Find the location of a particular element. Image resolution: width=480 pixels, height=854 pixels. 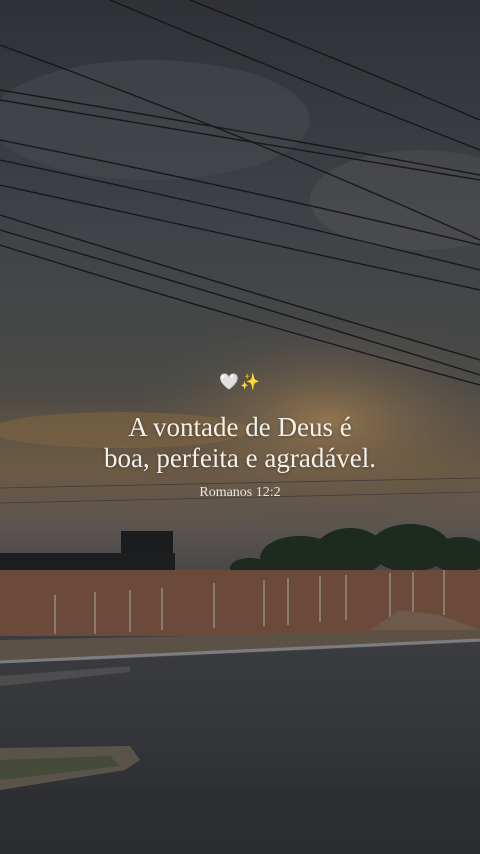

verse-reference: Romanos 12:2 is located at coordinates (240, 492).